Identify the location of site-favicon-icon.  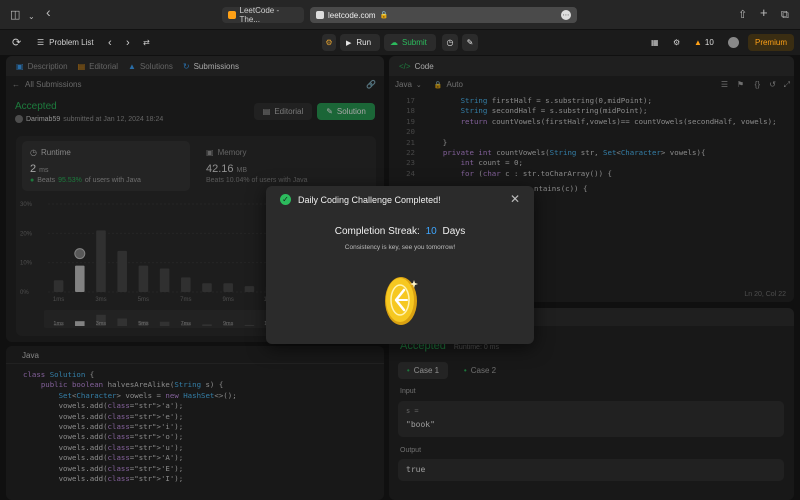
(320, 15).